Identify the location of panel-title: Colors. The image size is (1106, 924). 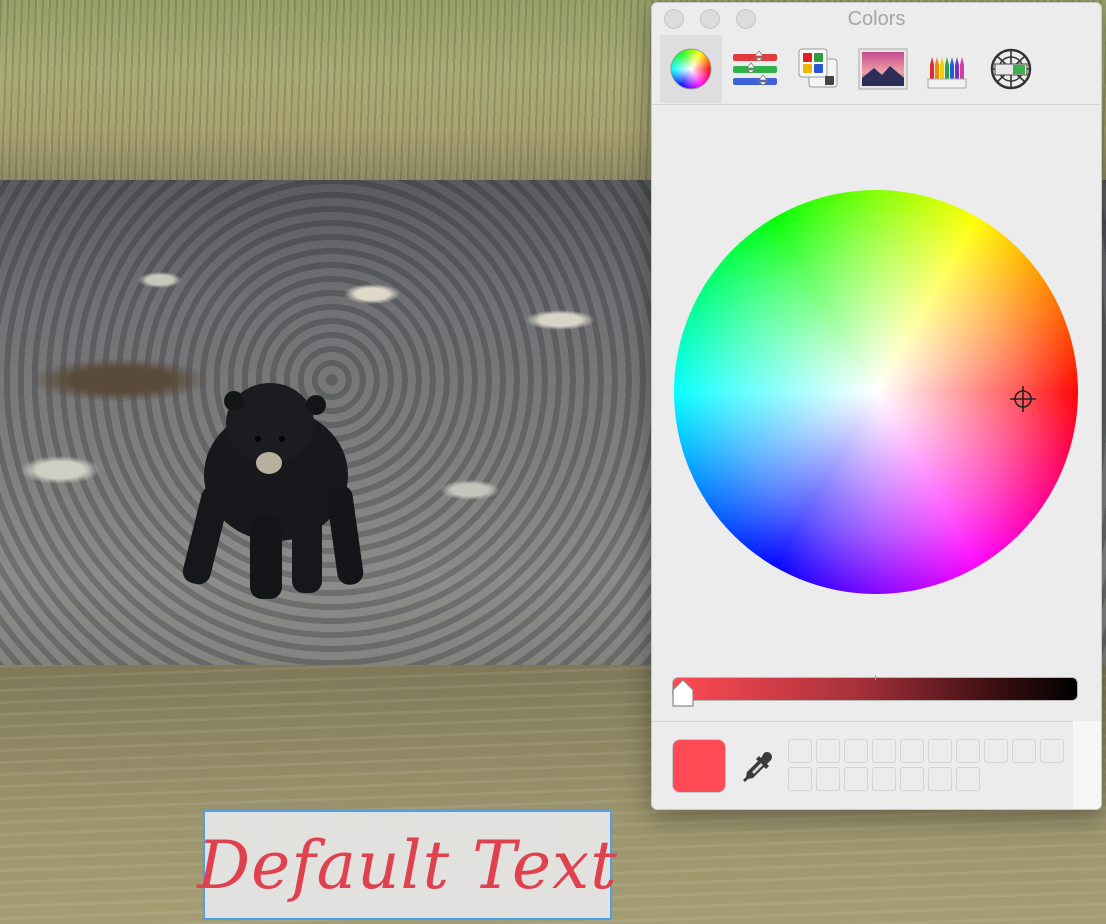
(876, 19).